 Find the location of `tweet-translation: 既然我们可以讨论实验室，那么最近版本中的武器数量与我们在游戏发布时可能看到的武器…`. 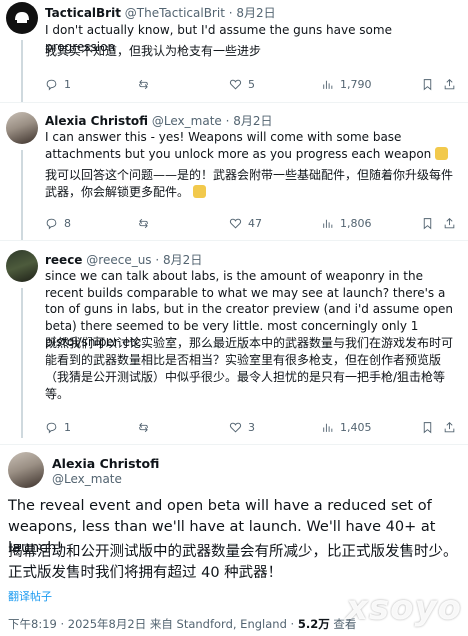

tweet-translation: 既然我们可以讨论实验室，那么最近版本中的武器数量与我们在游戏发布时可能看到的武器… is located at coordinates (249, 368).